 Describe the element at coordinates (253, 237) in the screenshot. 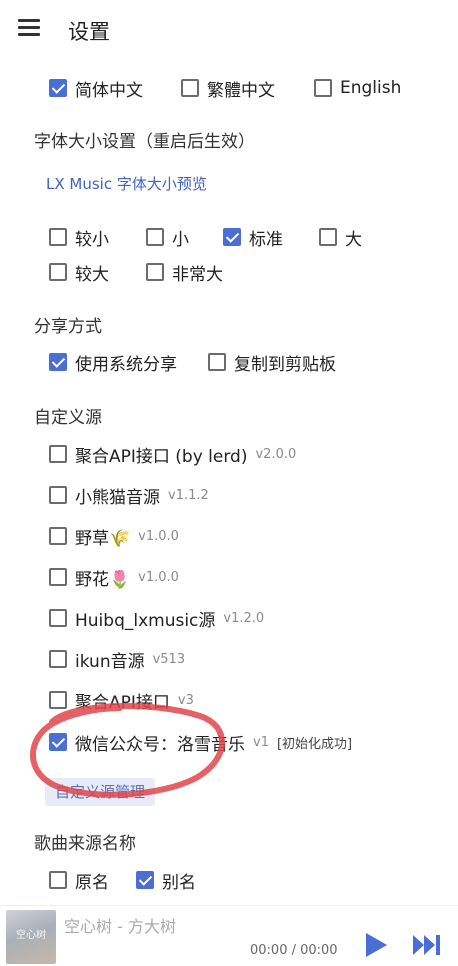

I see `font-size-standard-checkbox: 标准` at that location.